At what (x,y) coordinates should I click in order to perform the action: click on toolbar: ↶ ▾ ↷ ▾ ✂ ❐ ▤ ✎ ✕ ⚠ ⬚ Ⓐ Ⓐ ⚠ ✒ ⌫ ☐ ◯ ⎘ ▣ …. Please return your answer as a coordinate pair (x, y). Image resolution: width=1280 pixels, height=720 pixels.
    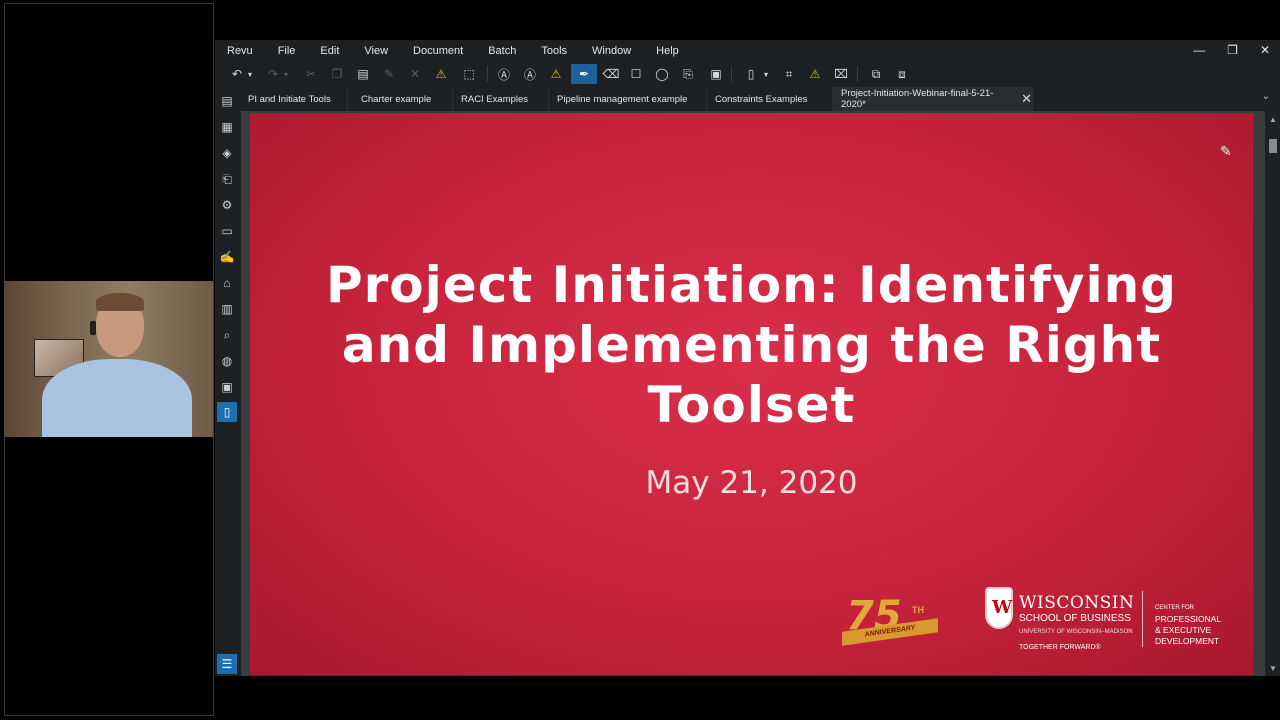
    Looking at the image, I should click on (747, 74).